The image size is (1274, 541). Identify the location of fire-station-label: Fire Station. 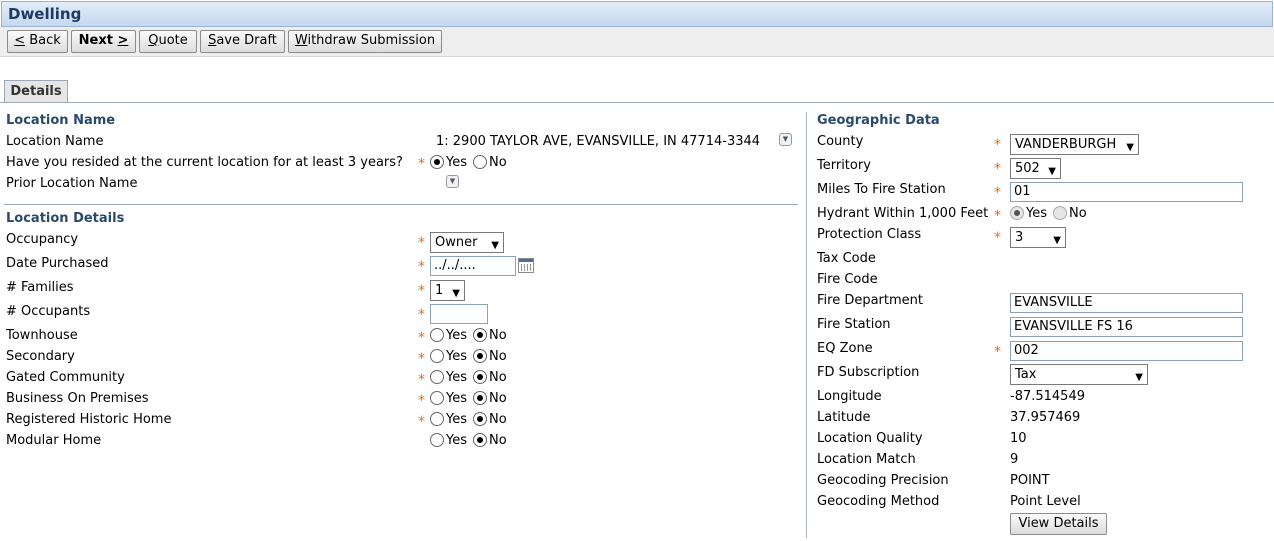
(854, 324).